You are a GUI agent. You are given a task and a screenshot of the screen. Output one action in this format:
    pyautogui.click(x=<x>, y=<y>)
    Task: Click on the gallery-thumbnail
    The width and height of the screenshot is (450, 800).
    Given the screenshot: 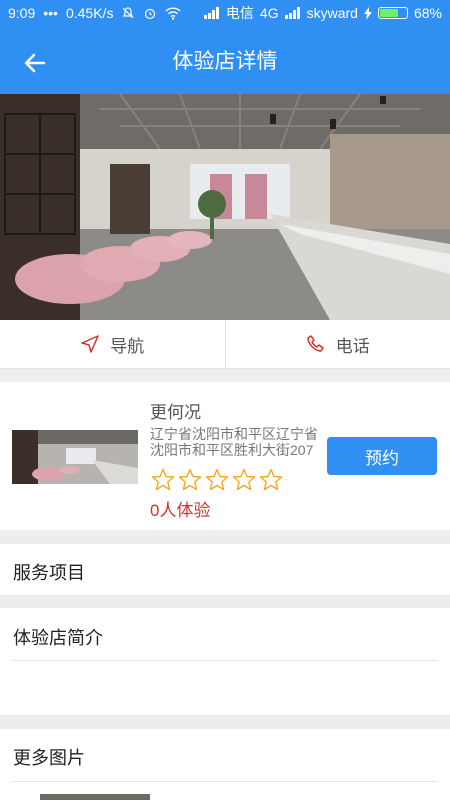 What is the action you would take?
    pyautogui.click(x=95, y=797)
    